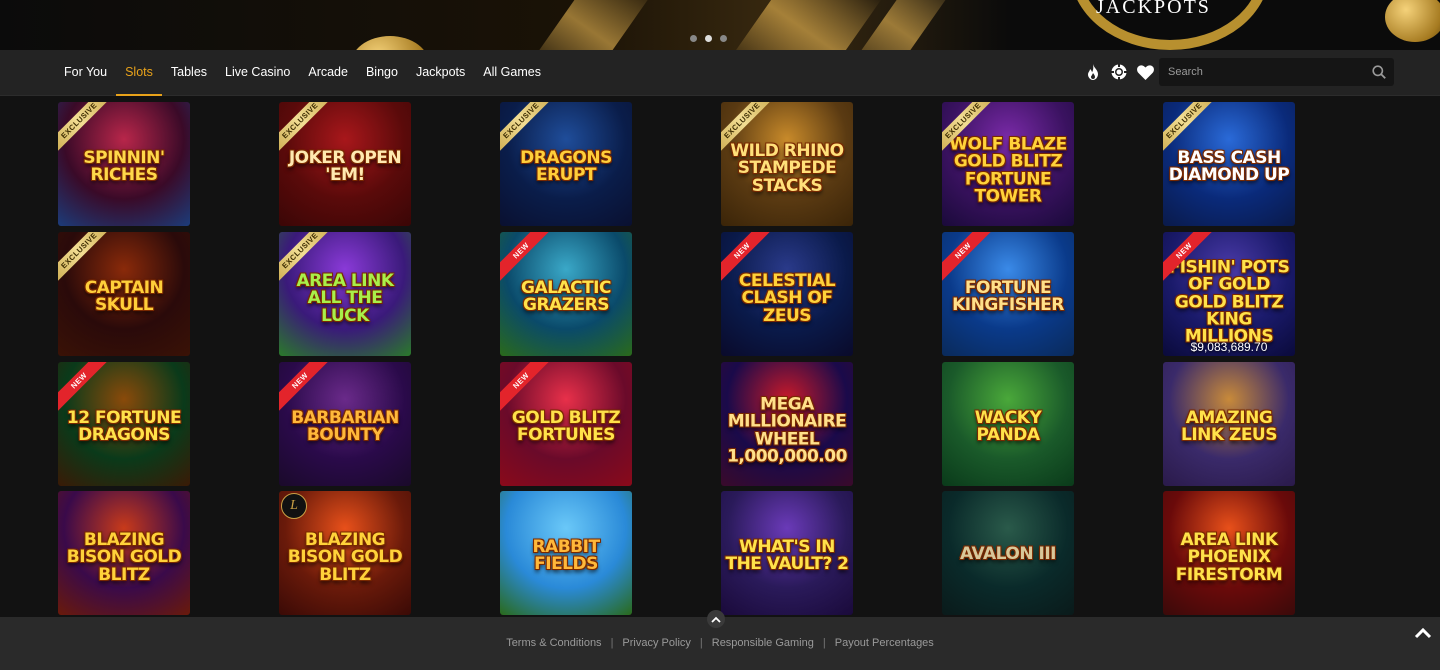  Describe the element at coordinates (382, 73) in the screenshot. I see `tab-bingo: Bingo` at that location.